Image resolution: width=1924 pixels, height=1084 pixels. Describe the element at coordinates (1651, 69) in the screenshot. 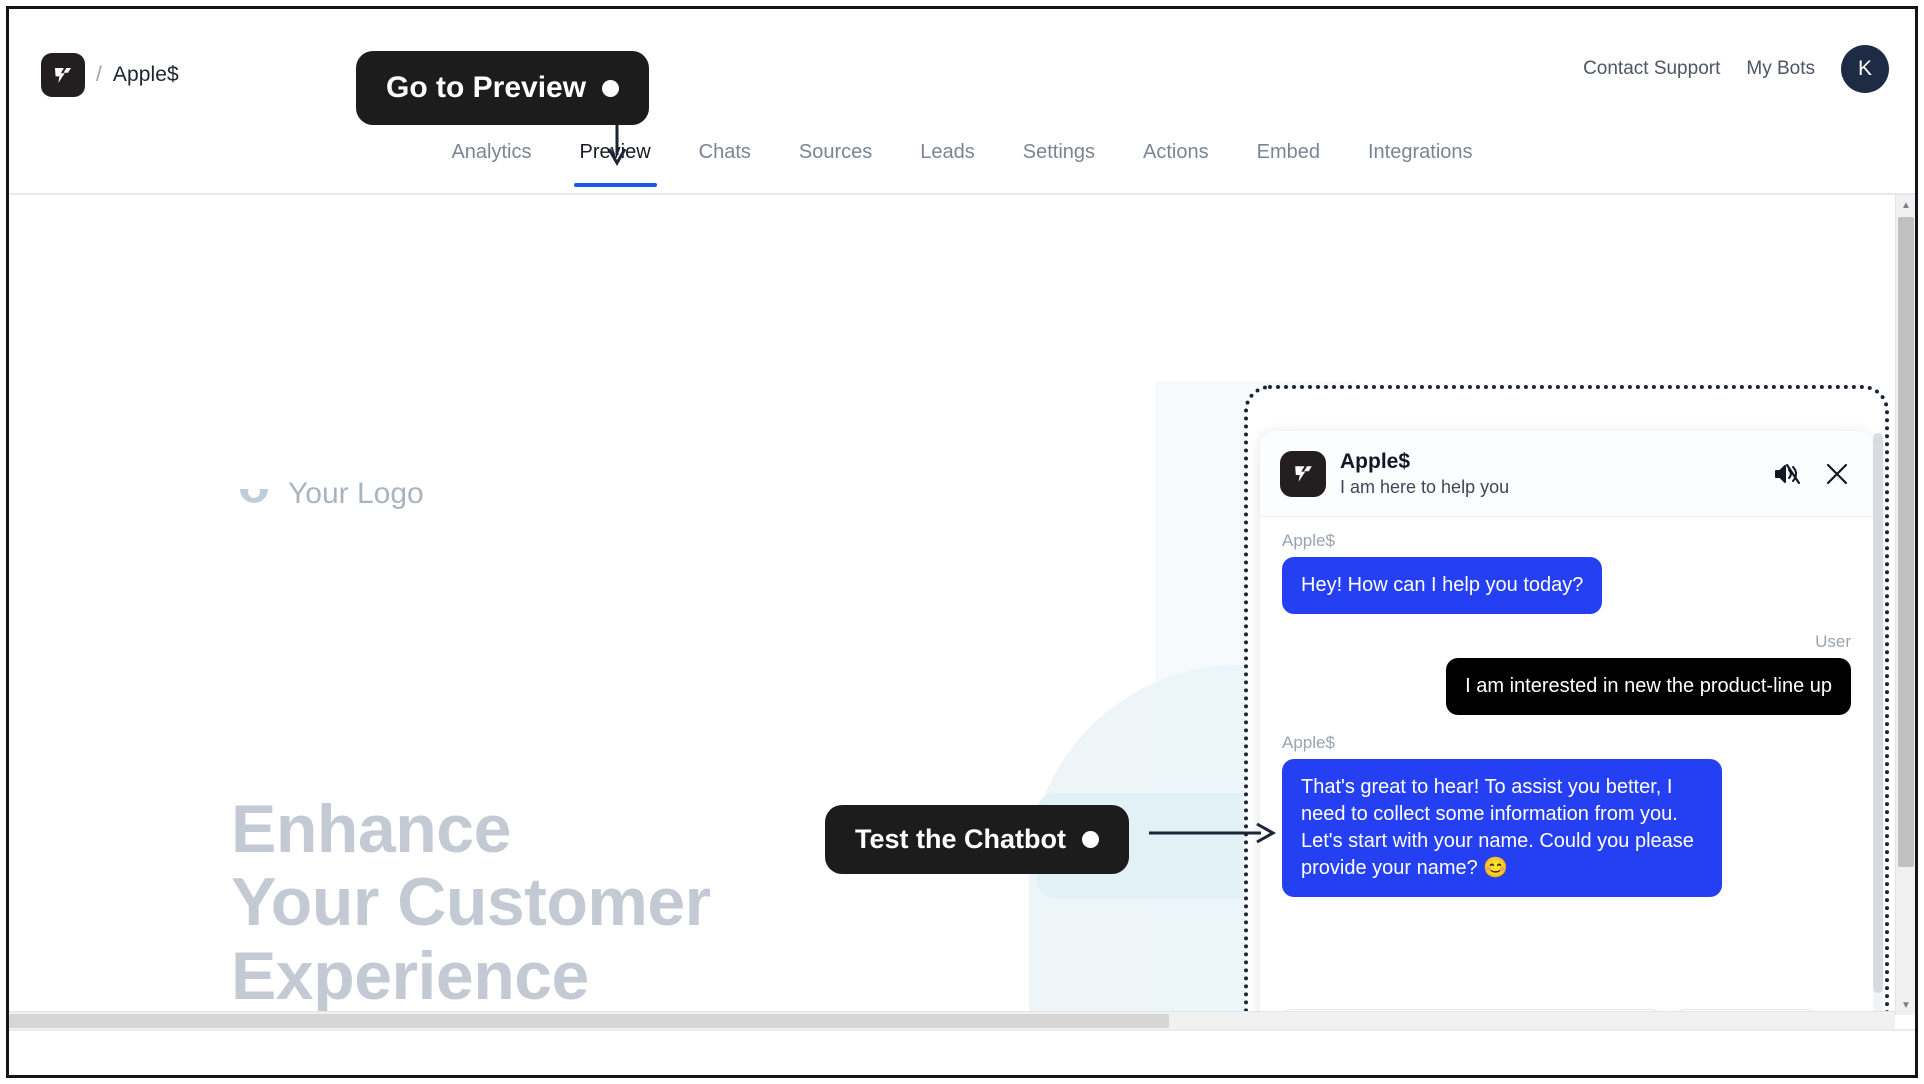

I see `contact-support-link: Contact Support` at that location.